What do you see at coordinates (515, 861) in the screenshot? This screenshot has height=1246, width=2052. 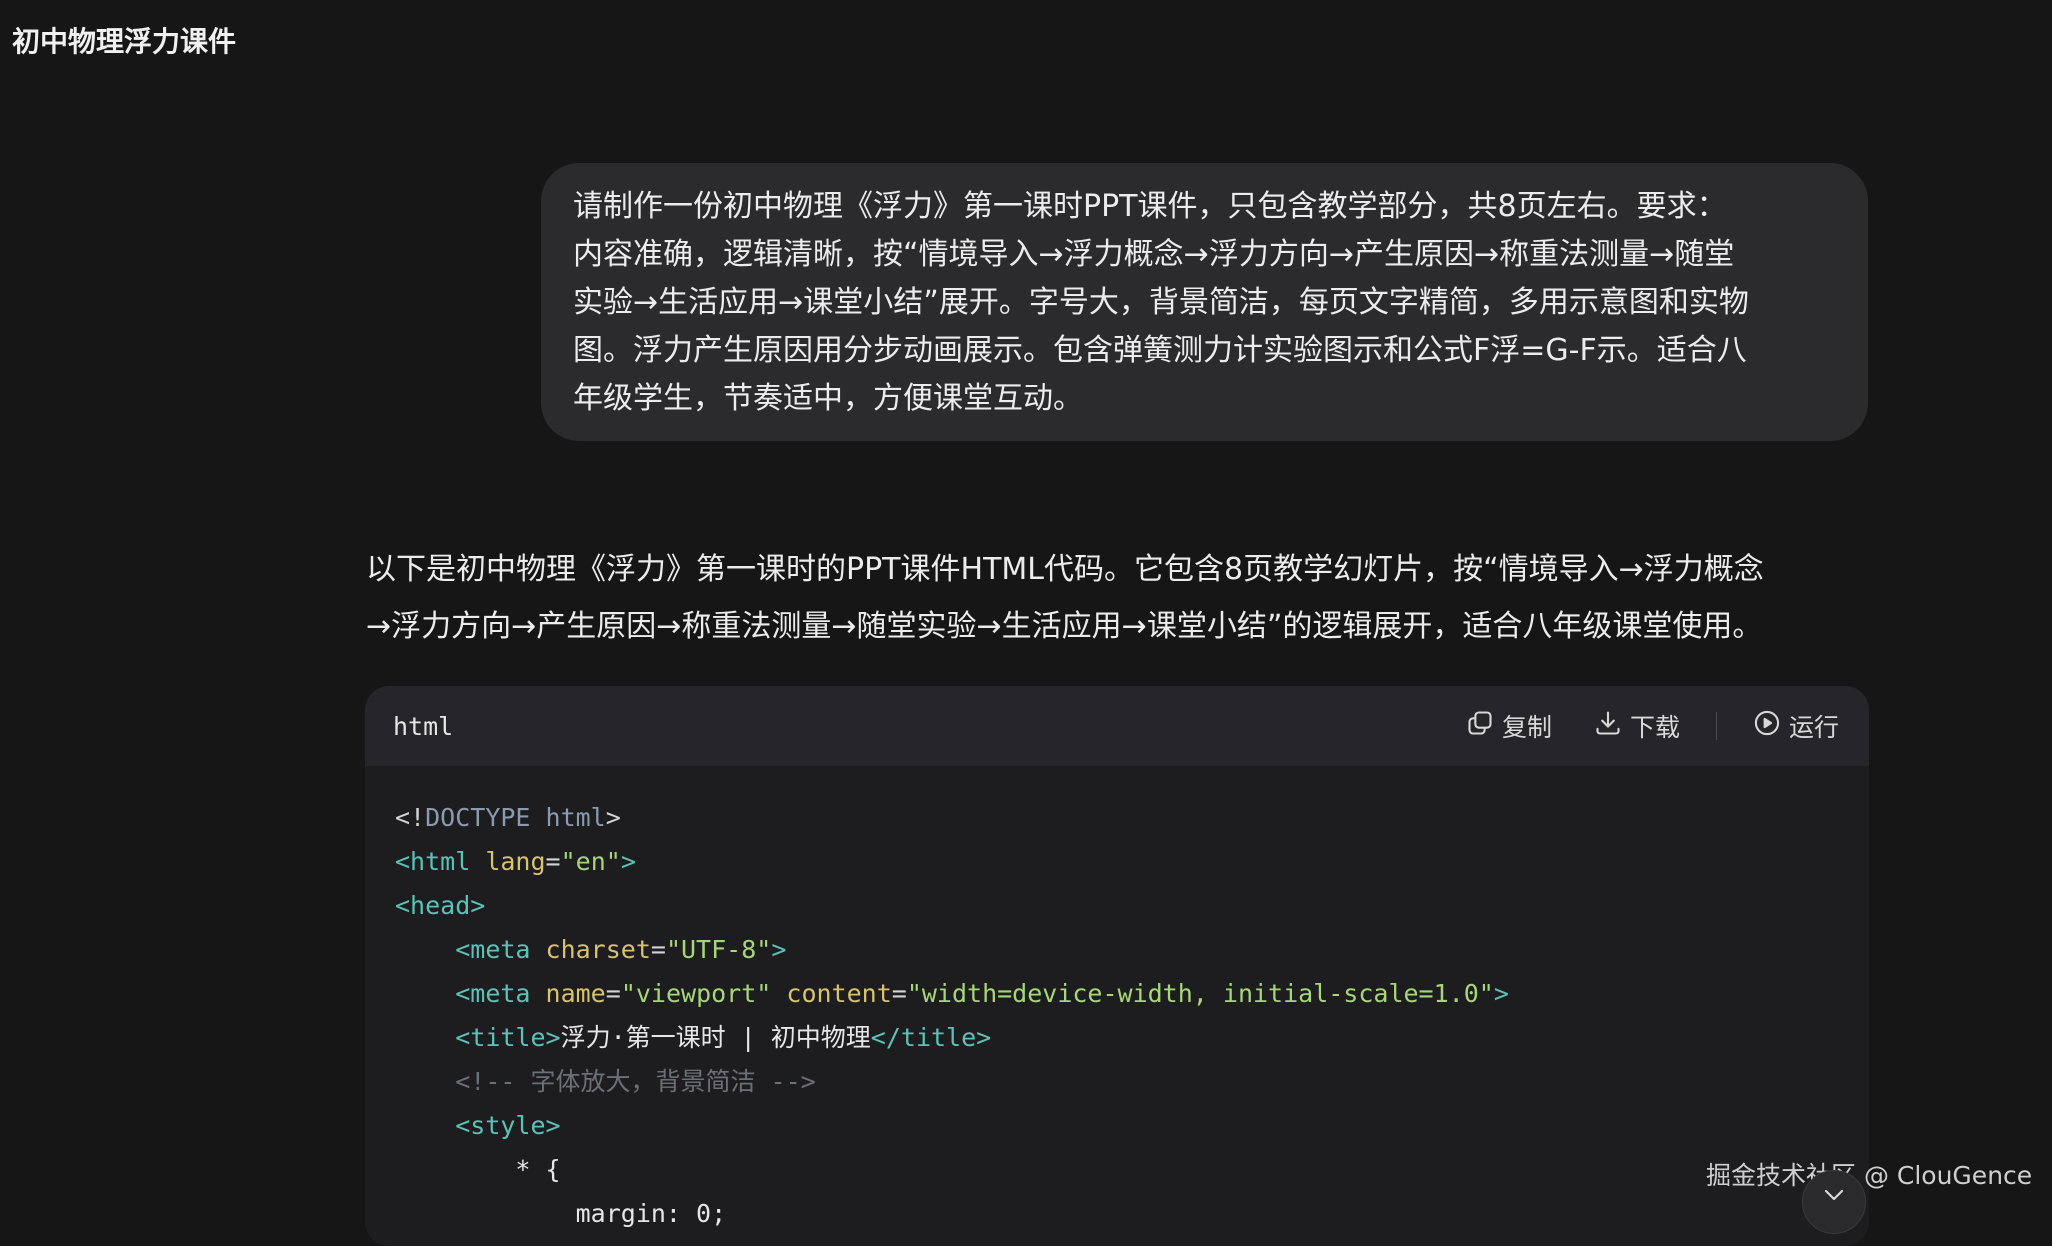 I see `code-token: lang` at bounding box center [515, 861].